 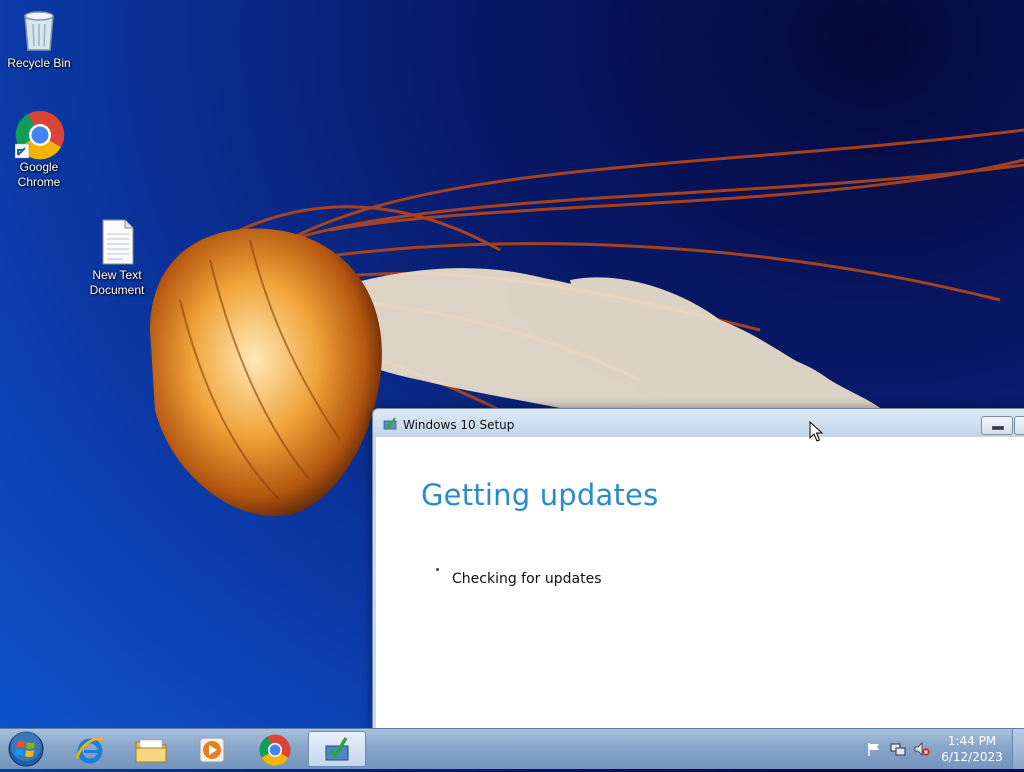 I want to click on taskbar: 1:44 PM 6/12/2023, so click(x=512, y=748).